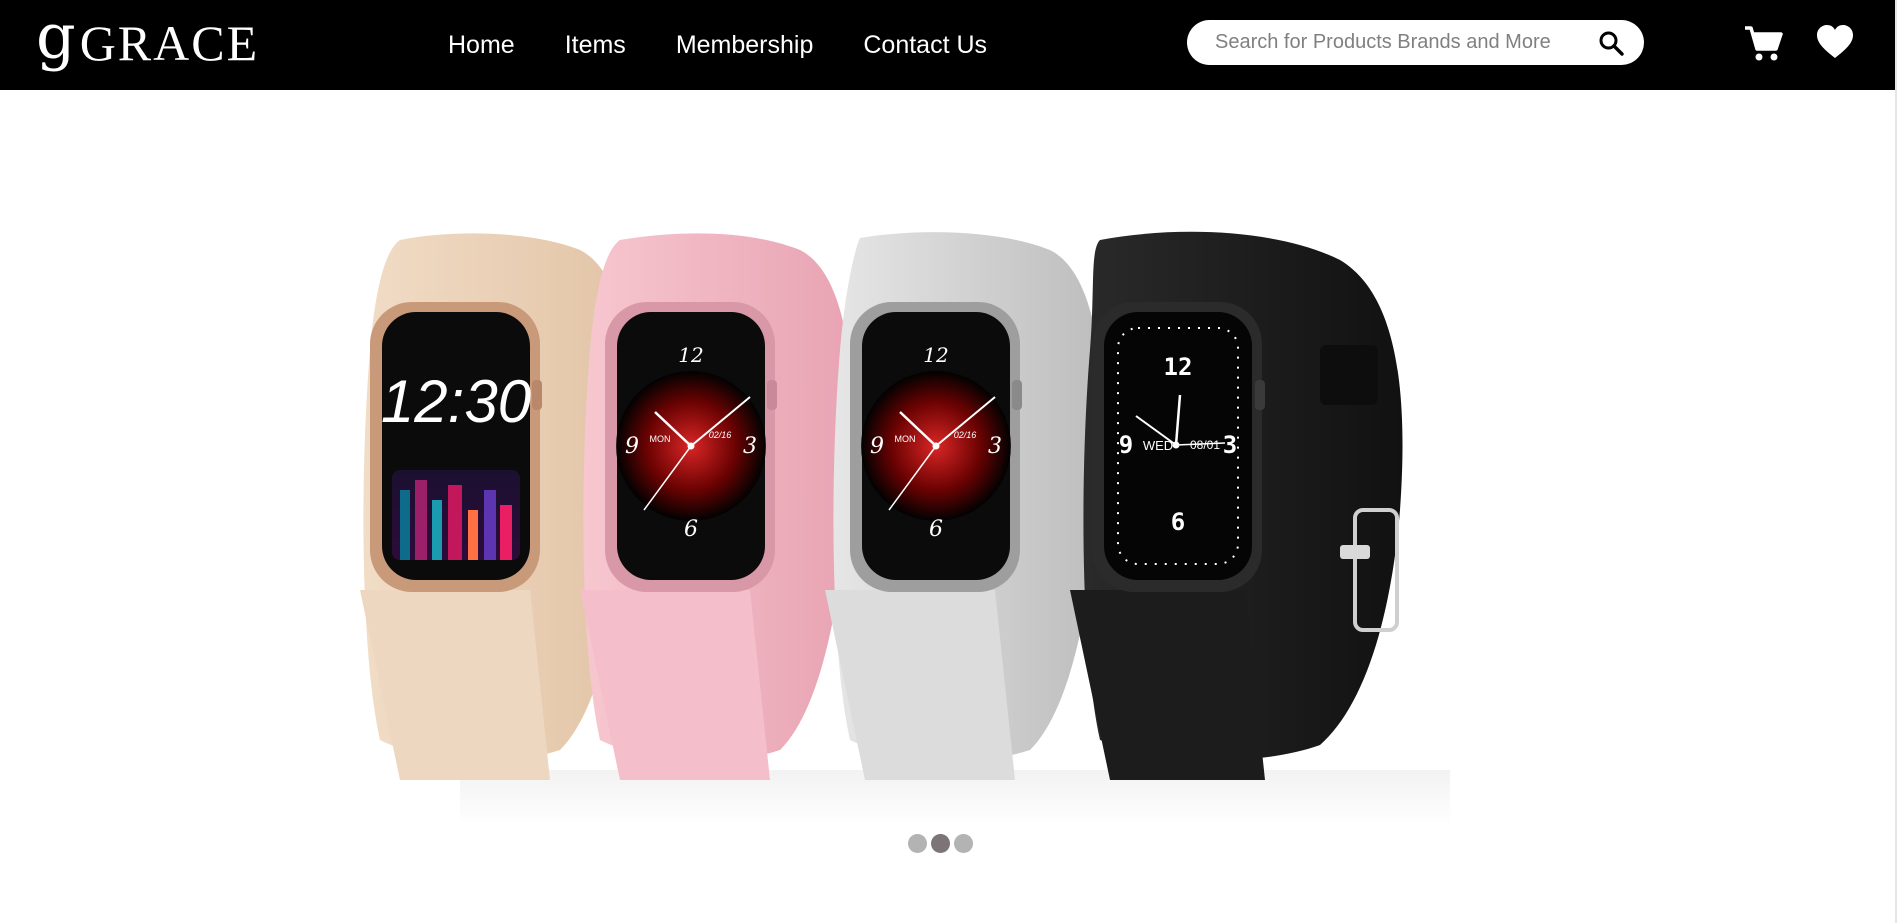  I want to click on logo-mark: g, so click(56, 36).